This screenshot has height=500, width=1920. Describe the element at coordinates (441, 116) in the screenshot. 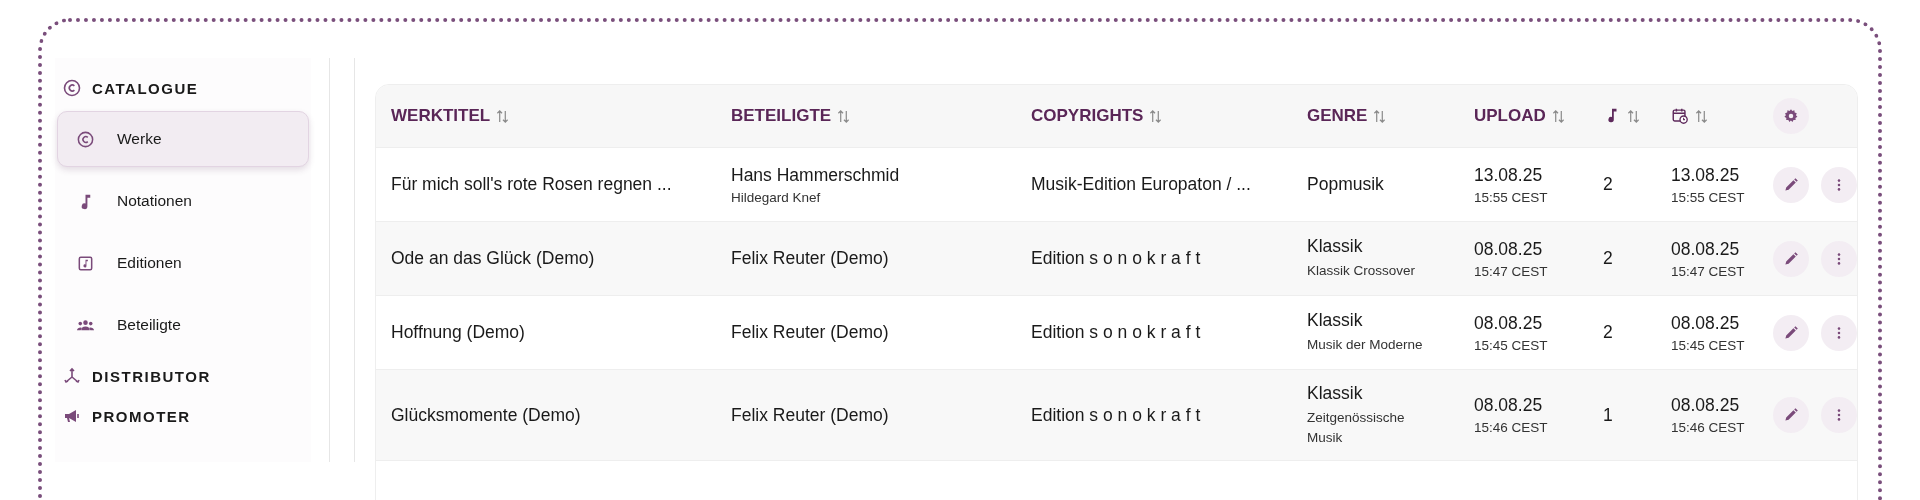

I see `column-header: WERKTITEL` at that location.